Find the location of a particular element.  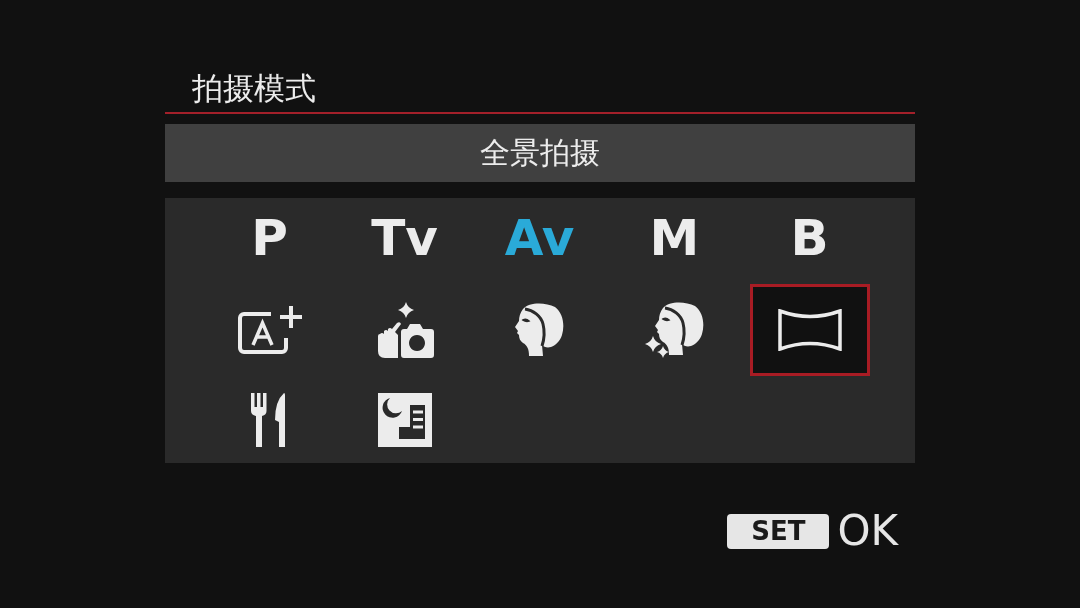

mode-button is located at coordinates (809, 330).